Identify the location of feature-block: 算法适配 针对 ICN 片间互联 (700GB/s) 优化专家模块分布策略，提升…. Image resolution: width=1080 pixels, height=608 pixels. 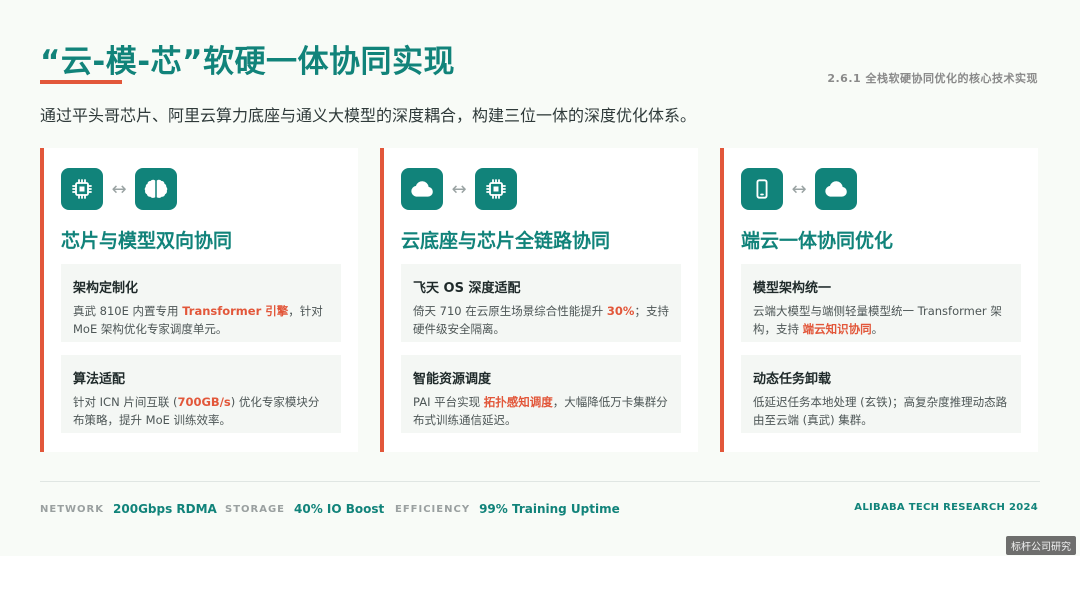
(201, 394).